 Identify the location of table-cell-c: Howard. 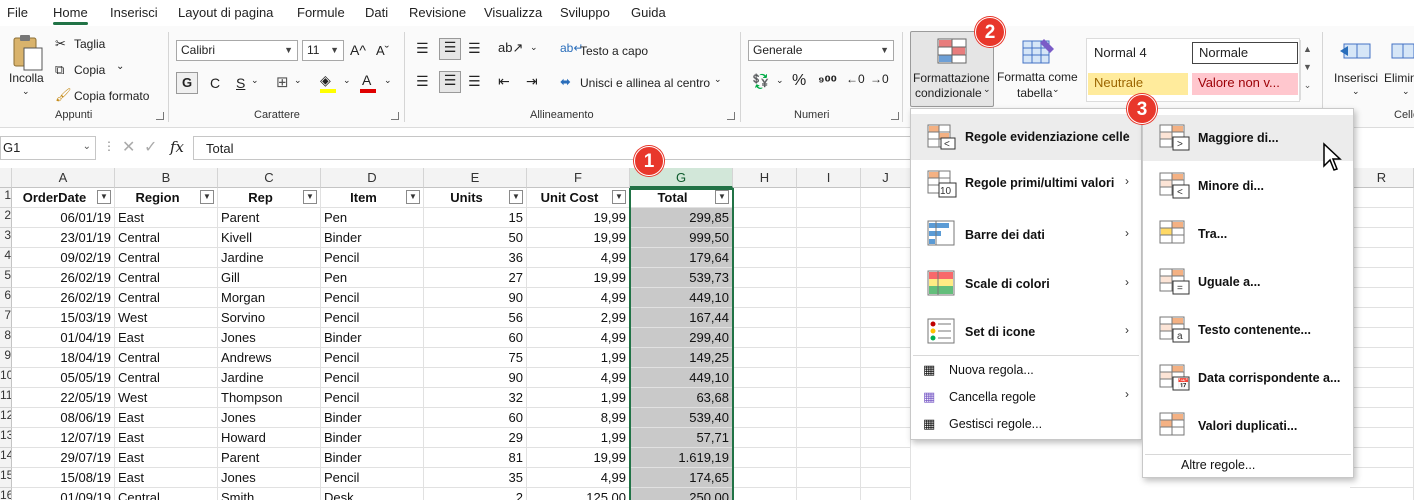
(269, 438).